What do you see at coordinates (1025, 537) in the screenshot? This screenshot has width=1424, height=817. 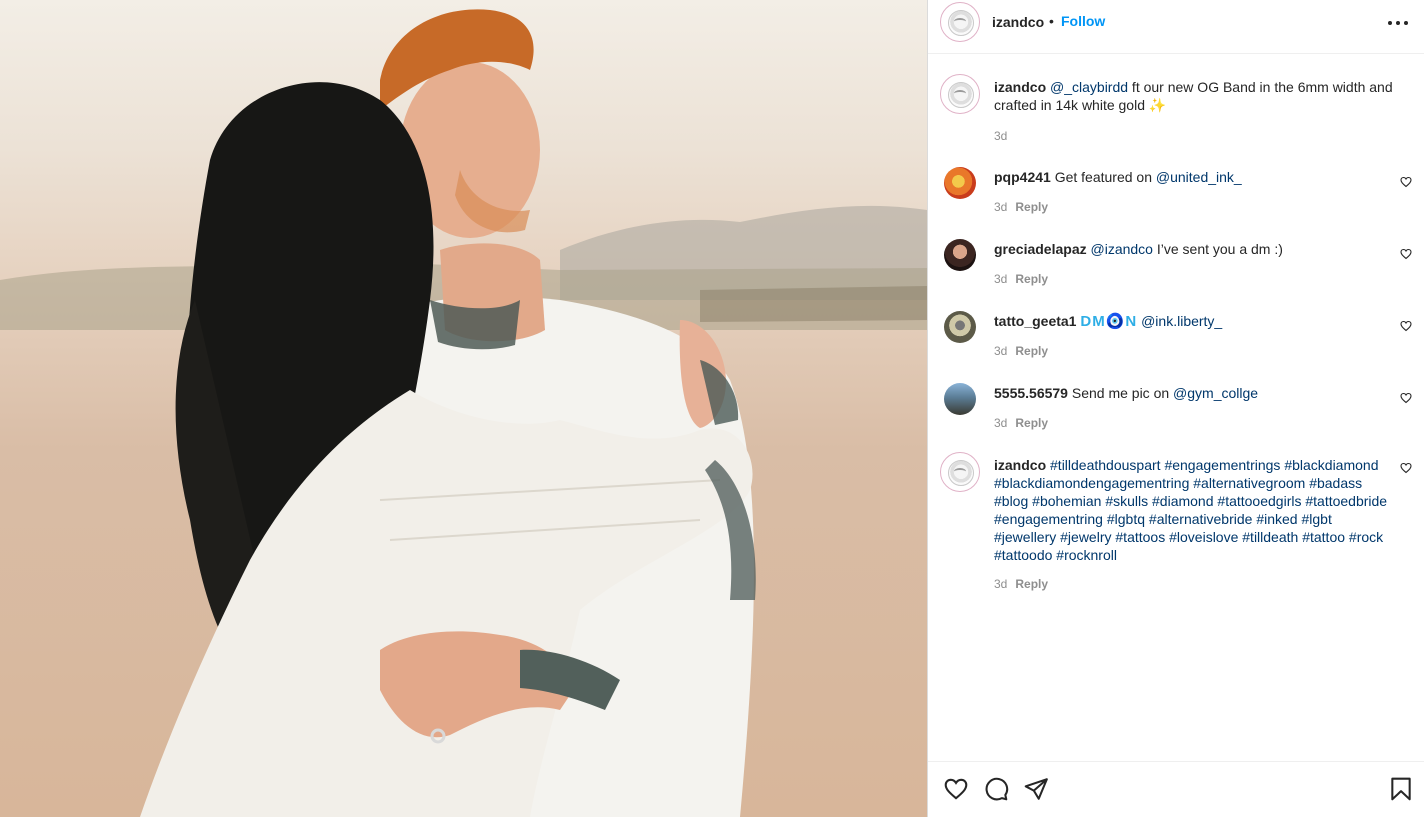 I see `hashtag-link: #jewellery` at bounding box center [1025, 537].